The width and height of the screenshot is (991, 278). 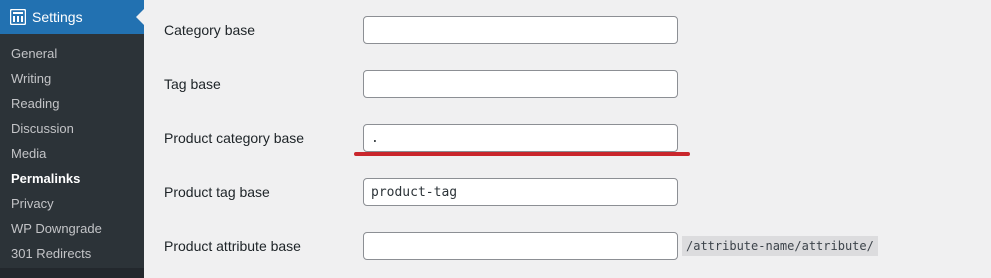 What do you see at coordinates (232, 246) in the screenshot?
I see `product-attribute-base-label: Product attribute base` at bounding box center [232, 246].